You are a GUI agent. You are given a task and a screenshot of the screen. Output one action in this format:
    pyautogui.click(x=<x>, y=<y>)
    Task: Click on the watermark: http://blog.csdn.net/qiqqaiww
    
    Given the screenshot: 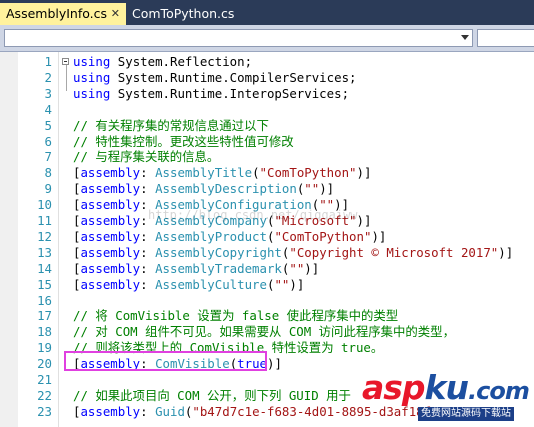 What is the action you would take?
    pyautogui.click(x=253, y=215)
    